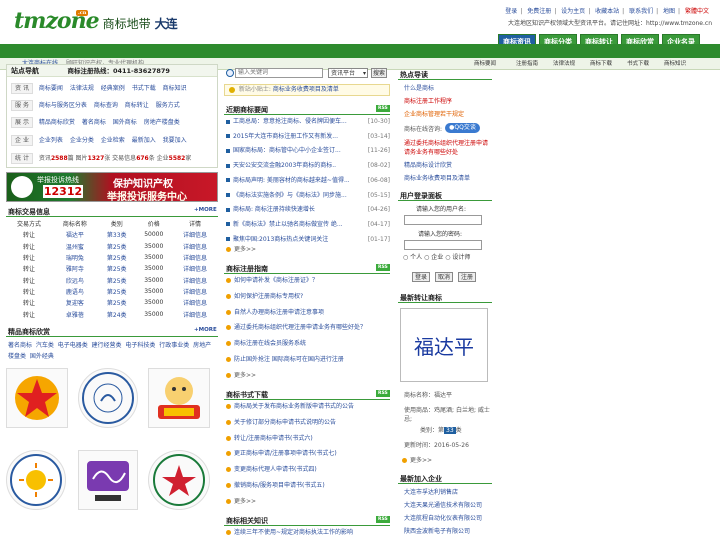 The width and height of the screenshot is (720, 540). What do you see at coordinates (168, 105) in the screenshot?
I see `nav-link-method: 服务方式` at bounding box center [168, 105].